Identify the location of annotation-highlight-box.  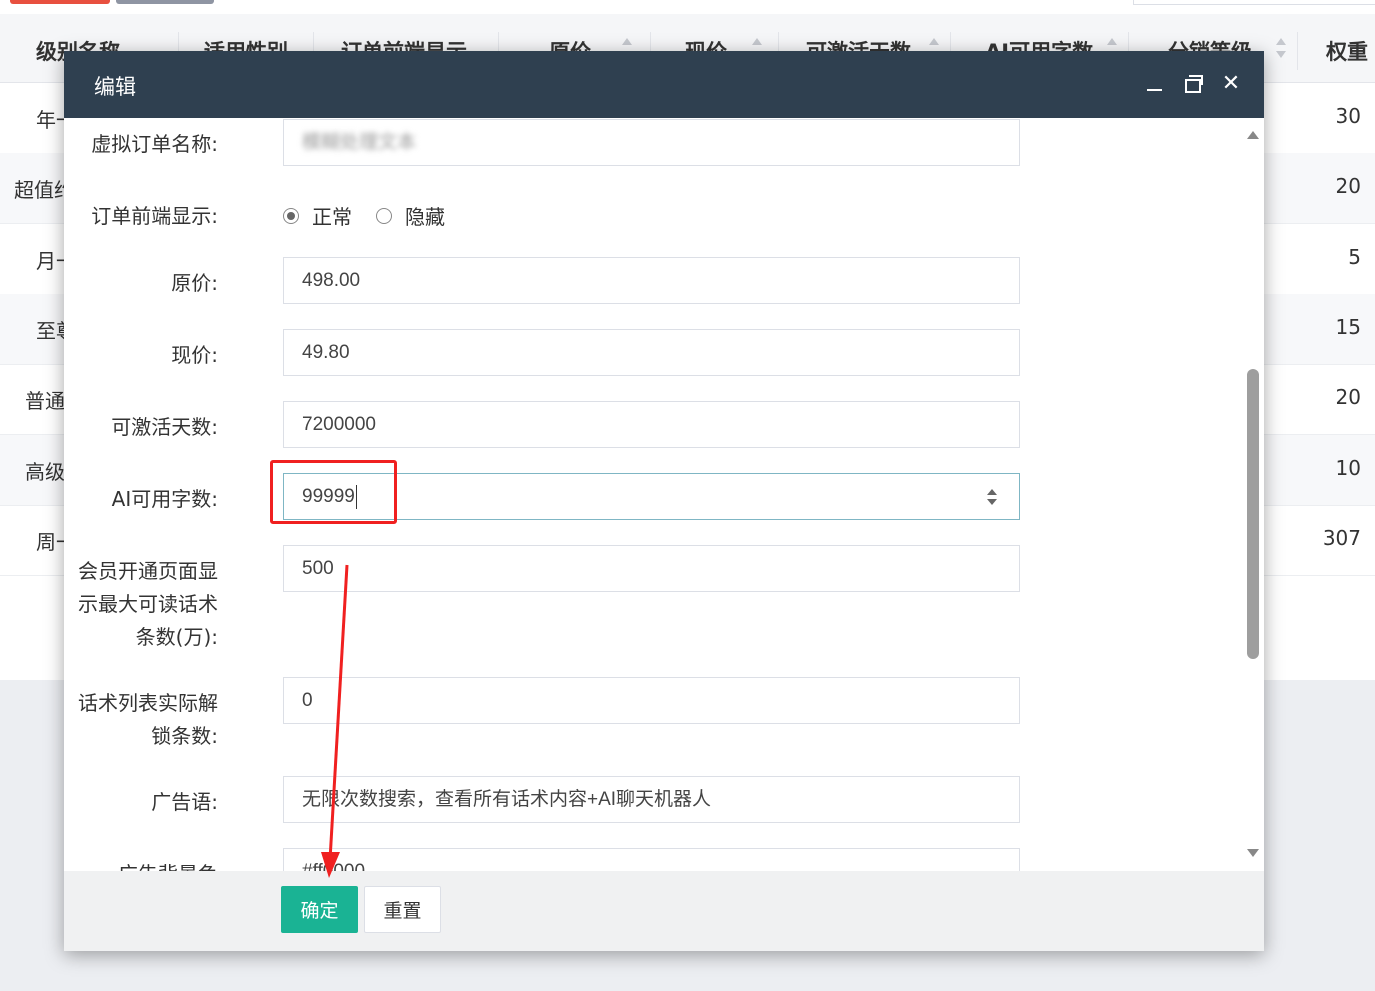
(333, 492).